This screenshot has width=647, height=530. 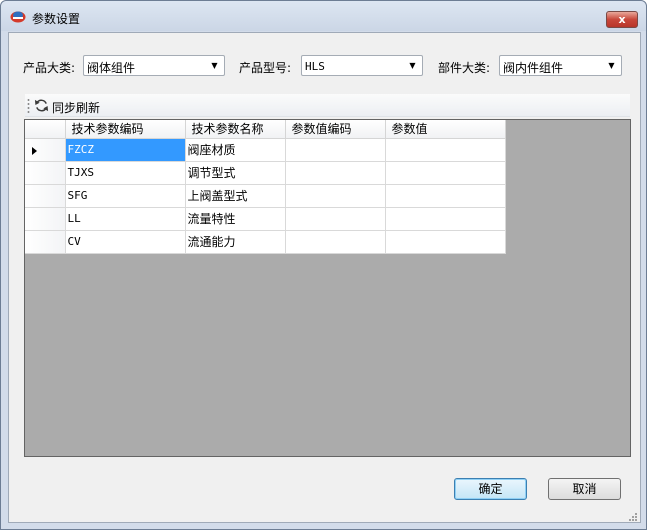 What do you see at coordinates (533, 68) in the screenshot?
I see `part-select-value: 阀内件组件` at bounding box center [533, 68].